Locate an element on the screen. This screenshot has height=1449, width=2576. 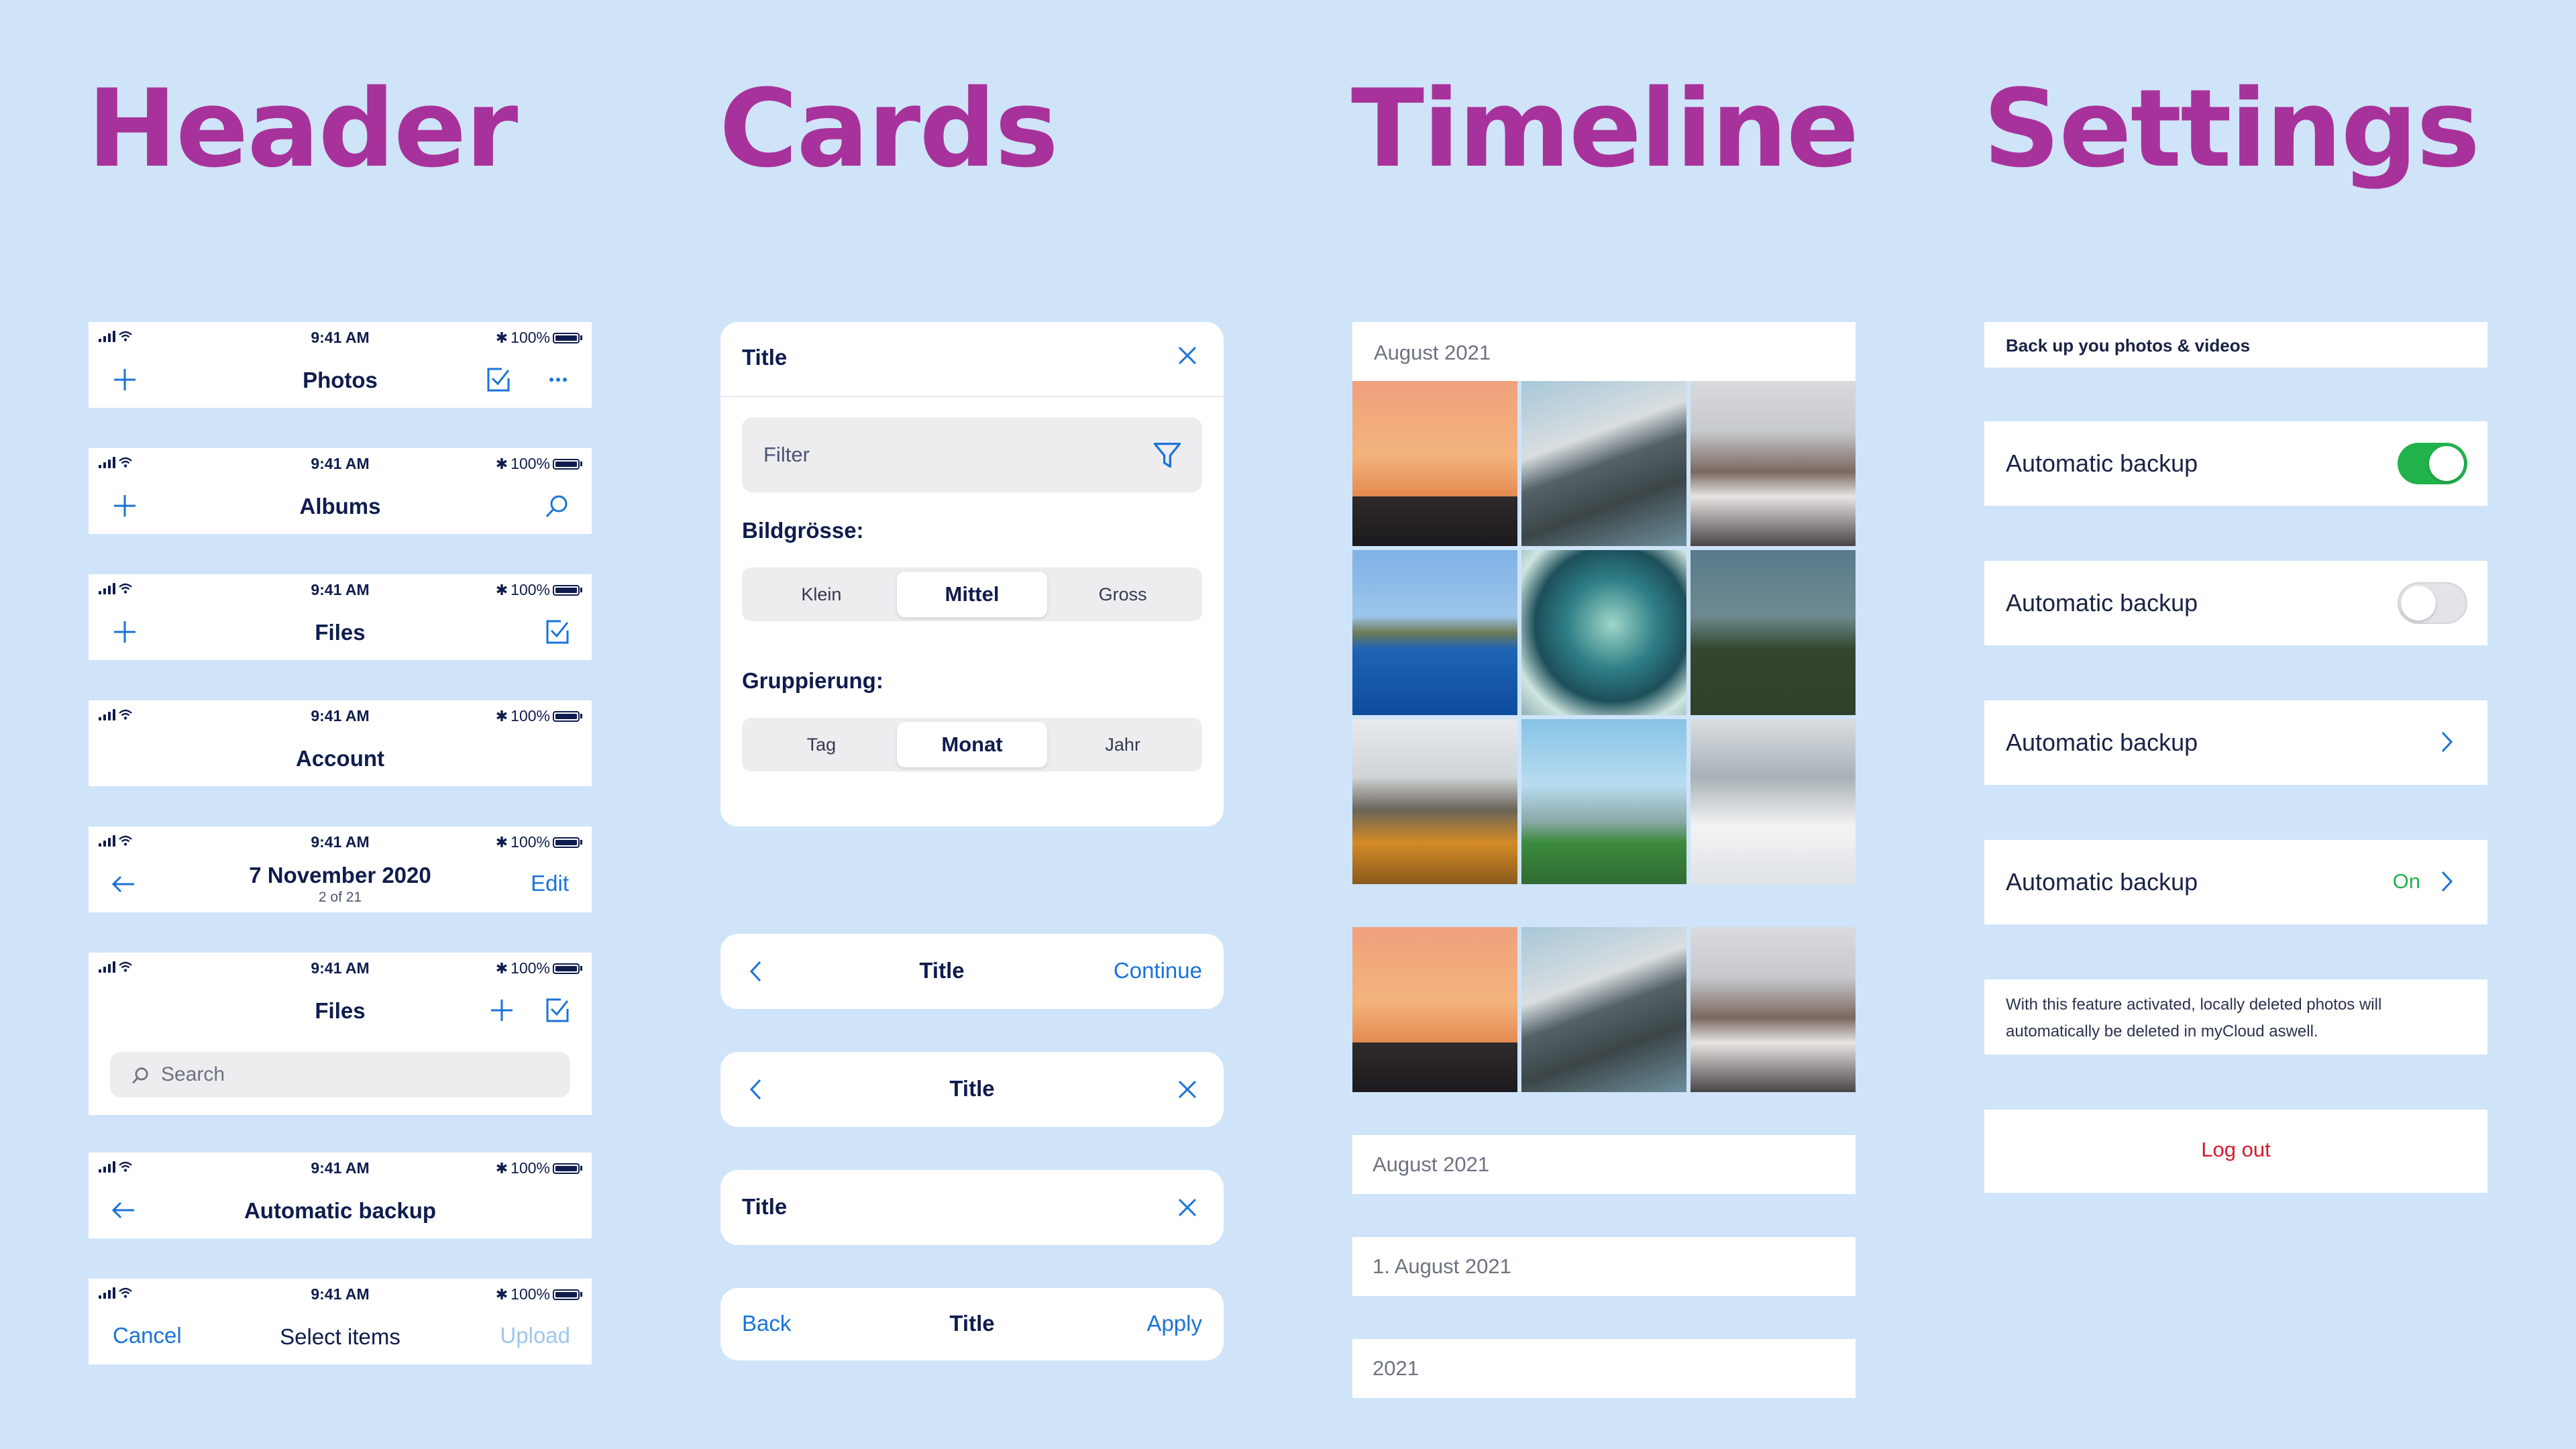
header-account: 9:41 AM ✱ 100% Account is located at coordinates (340, 743).